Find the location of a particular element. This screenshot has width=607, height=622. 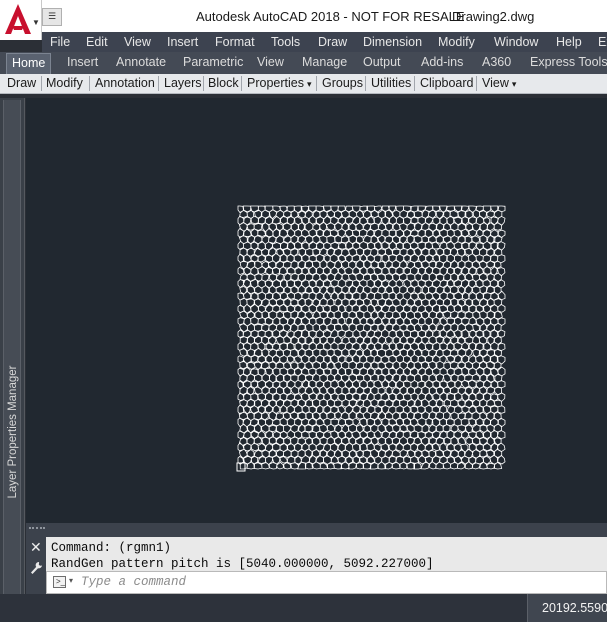

tab-express-tools: Express Tools is located at coordinates (568, 62).